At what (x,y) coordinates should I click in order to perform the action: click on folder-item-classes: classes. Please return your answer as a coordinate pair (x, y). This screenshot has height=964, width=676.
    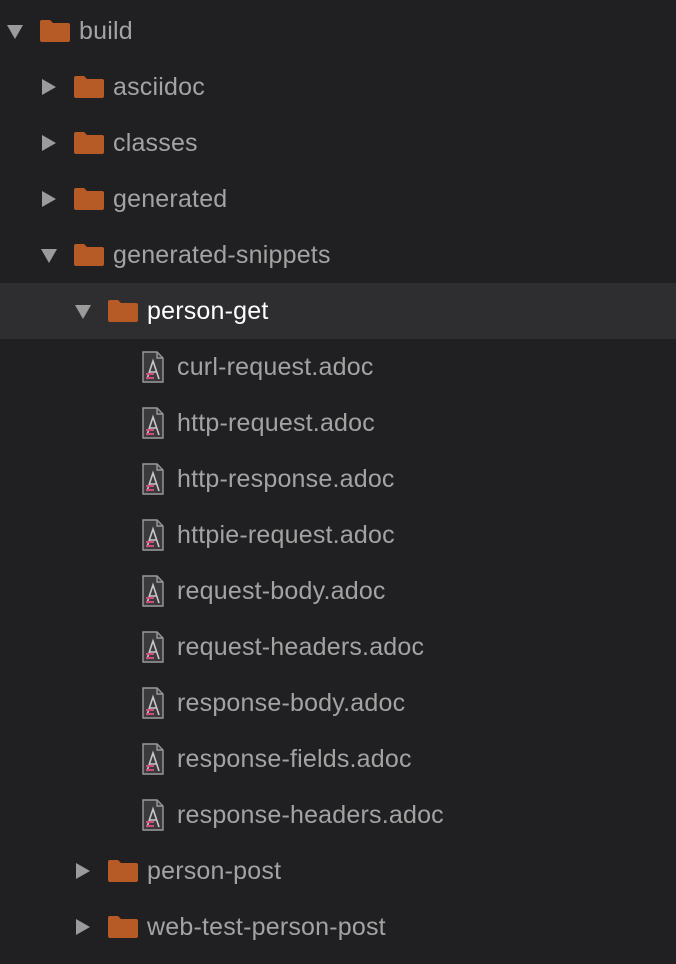
    Looking at the image, I should click on (338, 143).